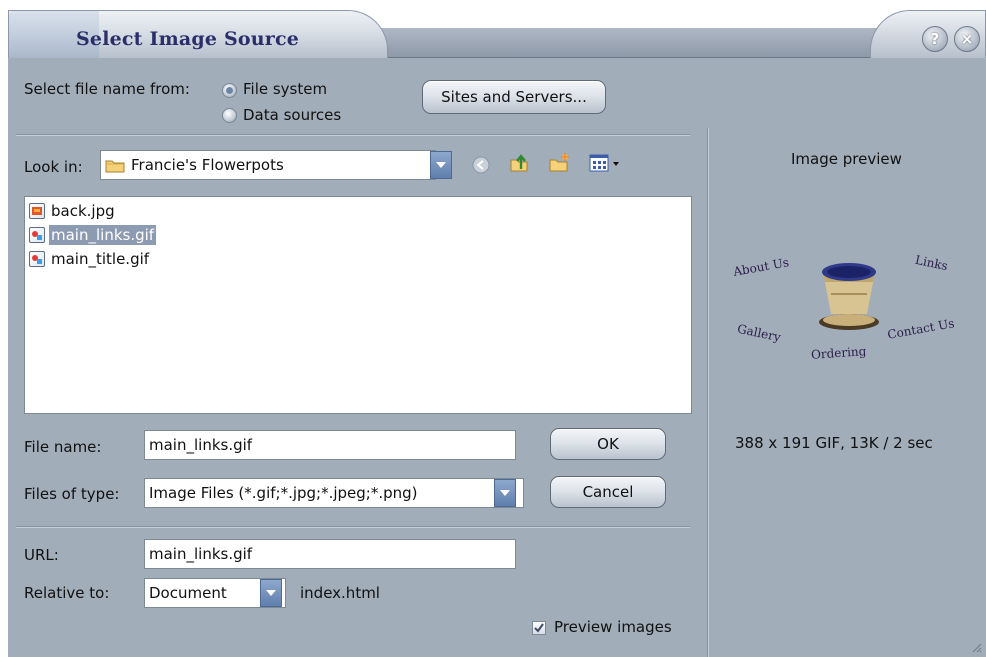 The height and width of the screenshot is (657, 986). I want to click on radio-file-system, so click(229, 90).